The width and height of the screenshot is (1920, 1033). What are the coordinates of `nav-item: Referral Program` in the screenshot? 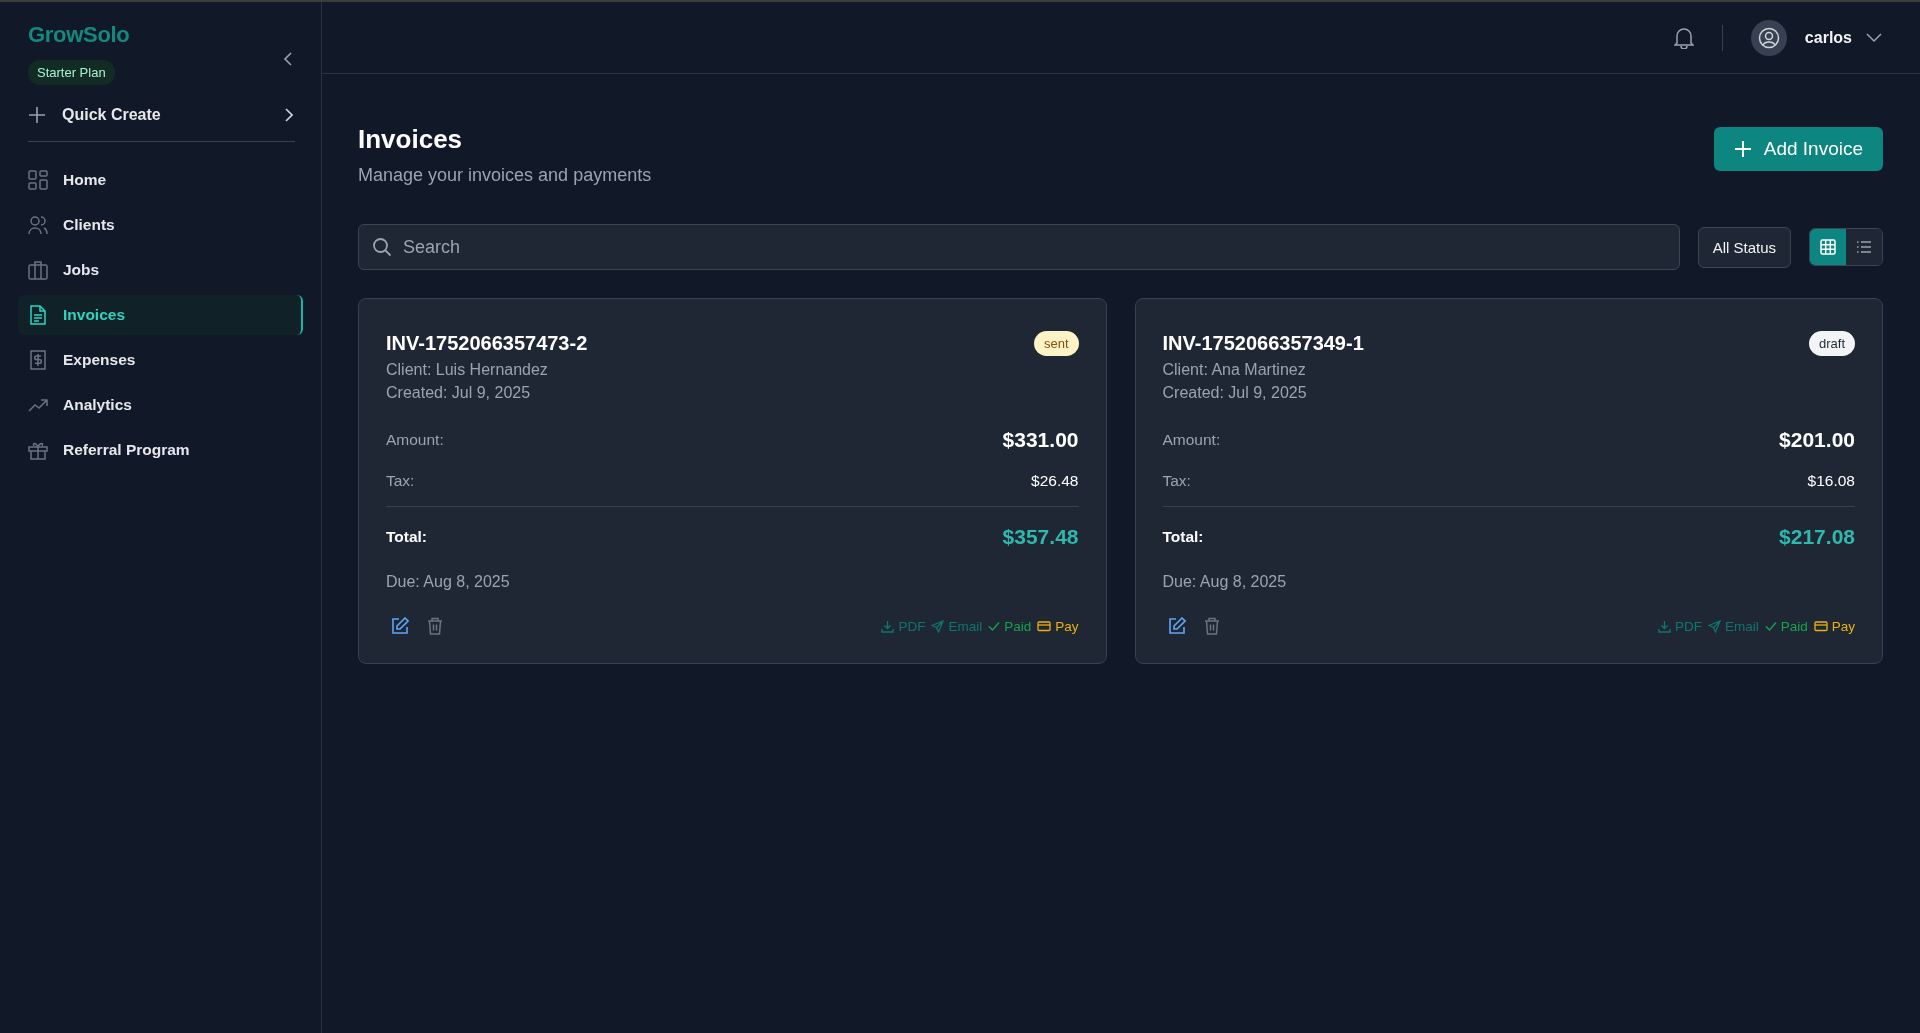 It's located at (160, 450).